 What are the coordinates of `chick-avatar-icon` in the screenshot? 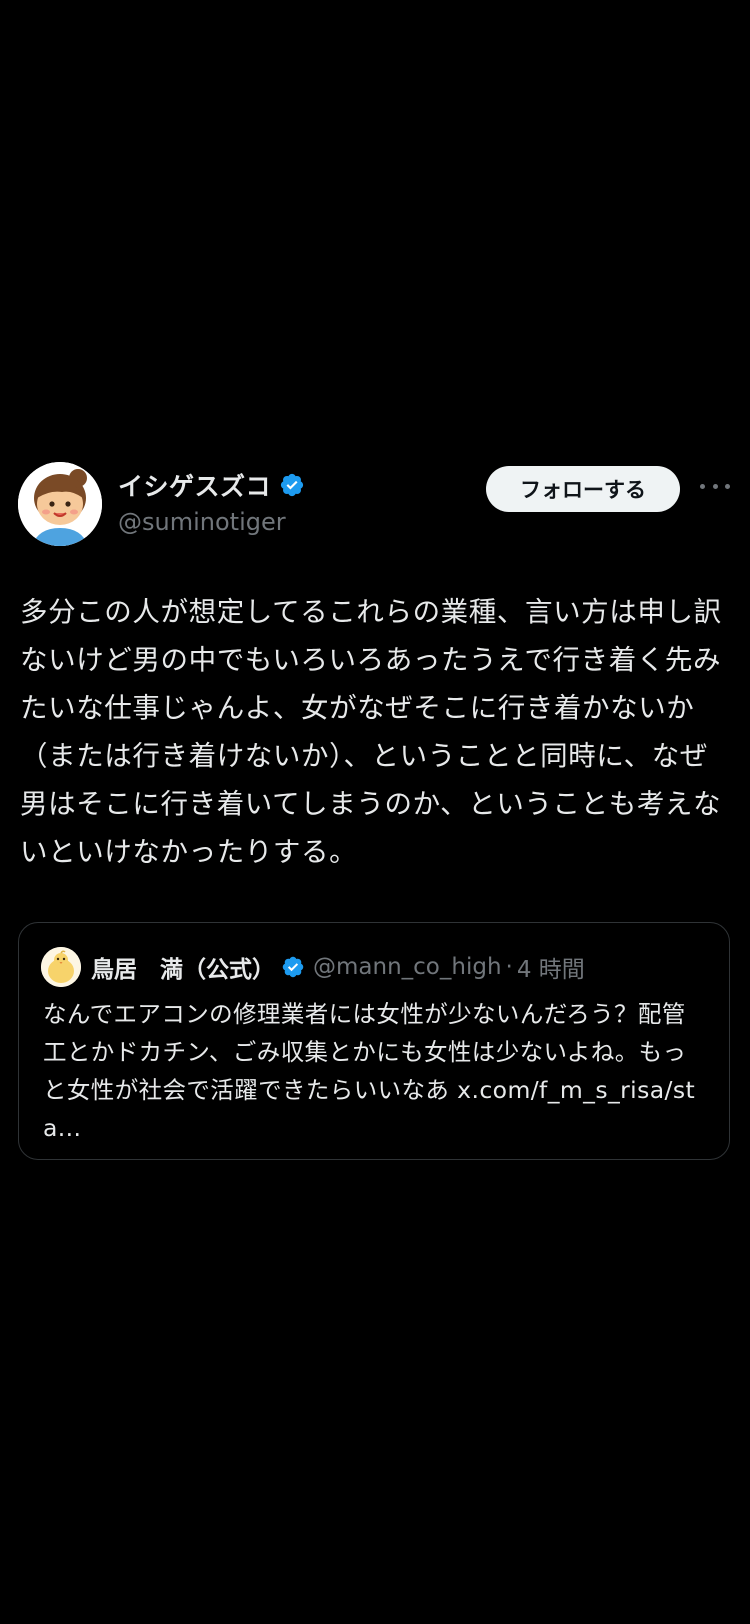 It's located at (61, 967).